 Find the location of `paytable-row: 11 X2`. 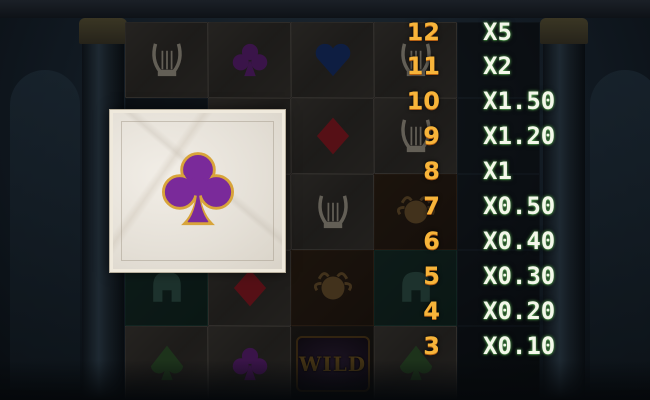

paytable-row: 11 X2 is located at coordinates (488, 69).